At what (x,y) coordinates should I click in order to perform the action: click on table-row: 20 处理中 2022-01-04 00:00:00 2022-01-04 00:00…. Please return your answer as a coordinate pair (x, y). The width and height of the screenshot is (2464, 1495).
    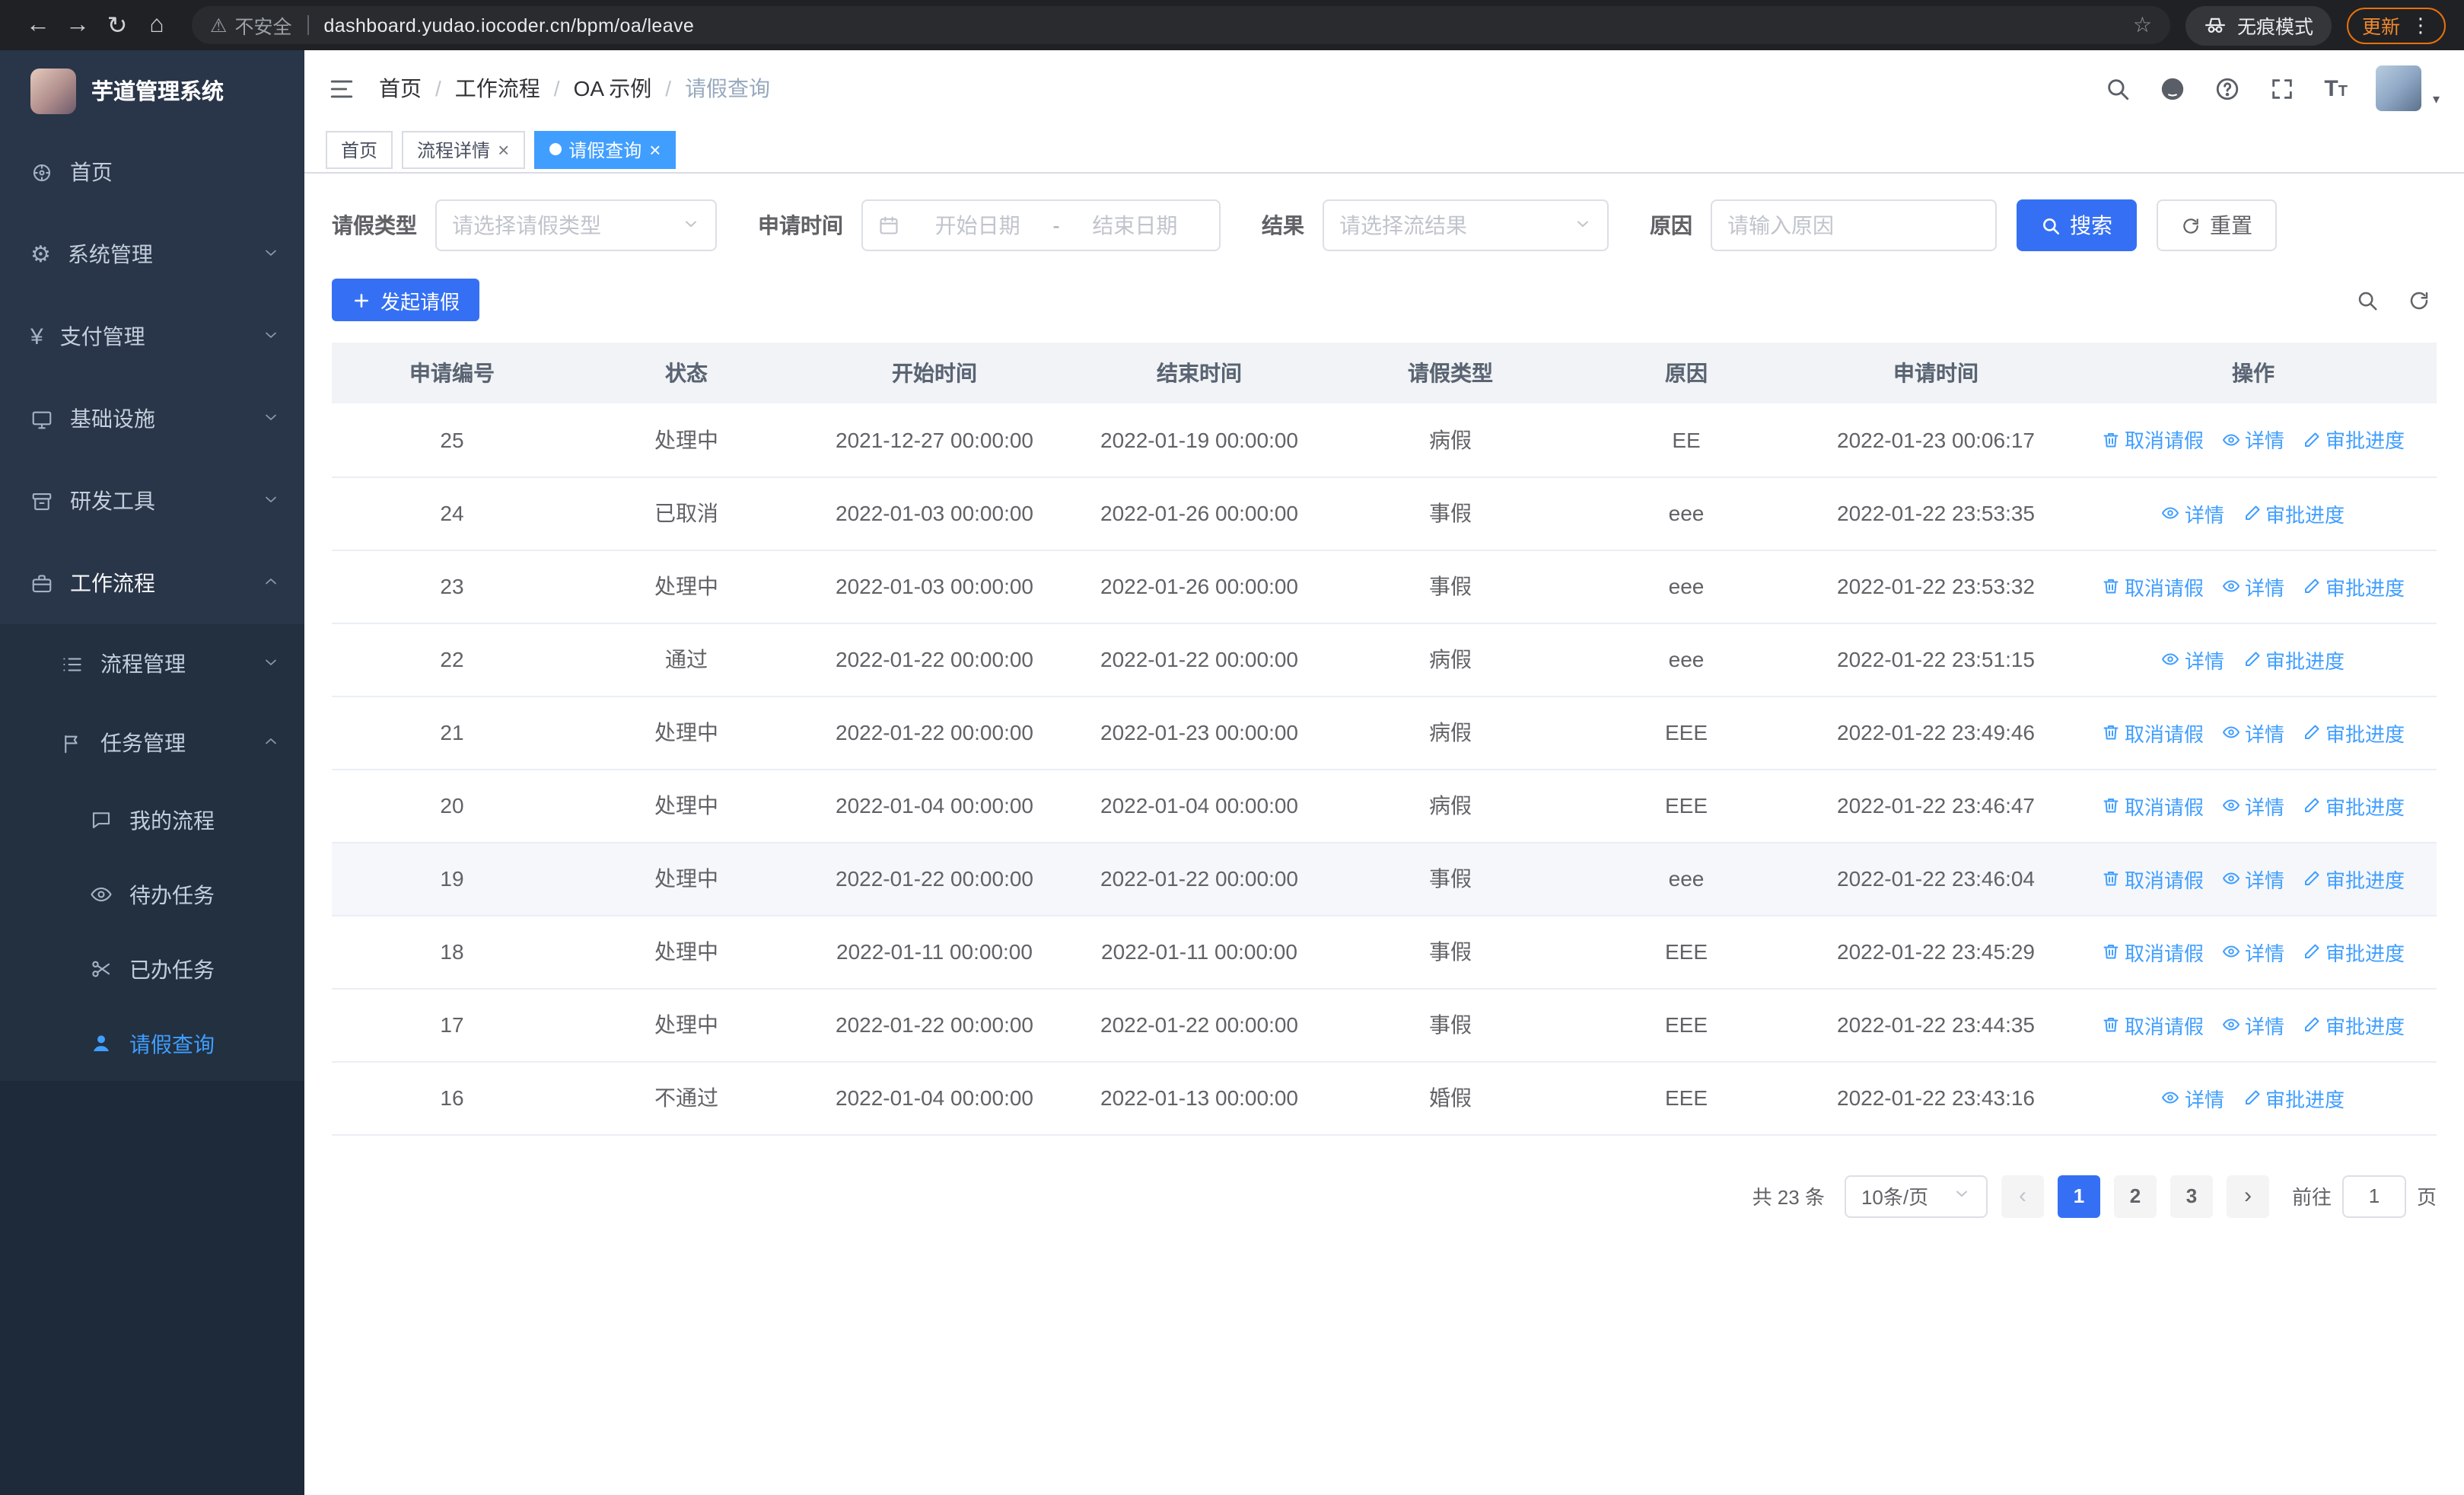
    Looking at the image, I should click on (1384, 806).